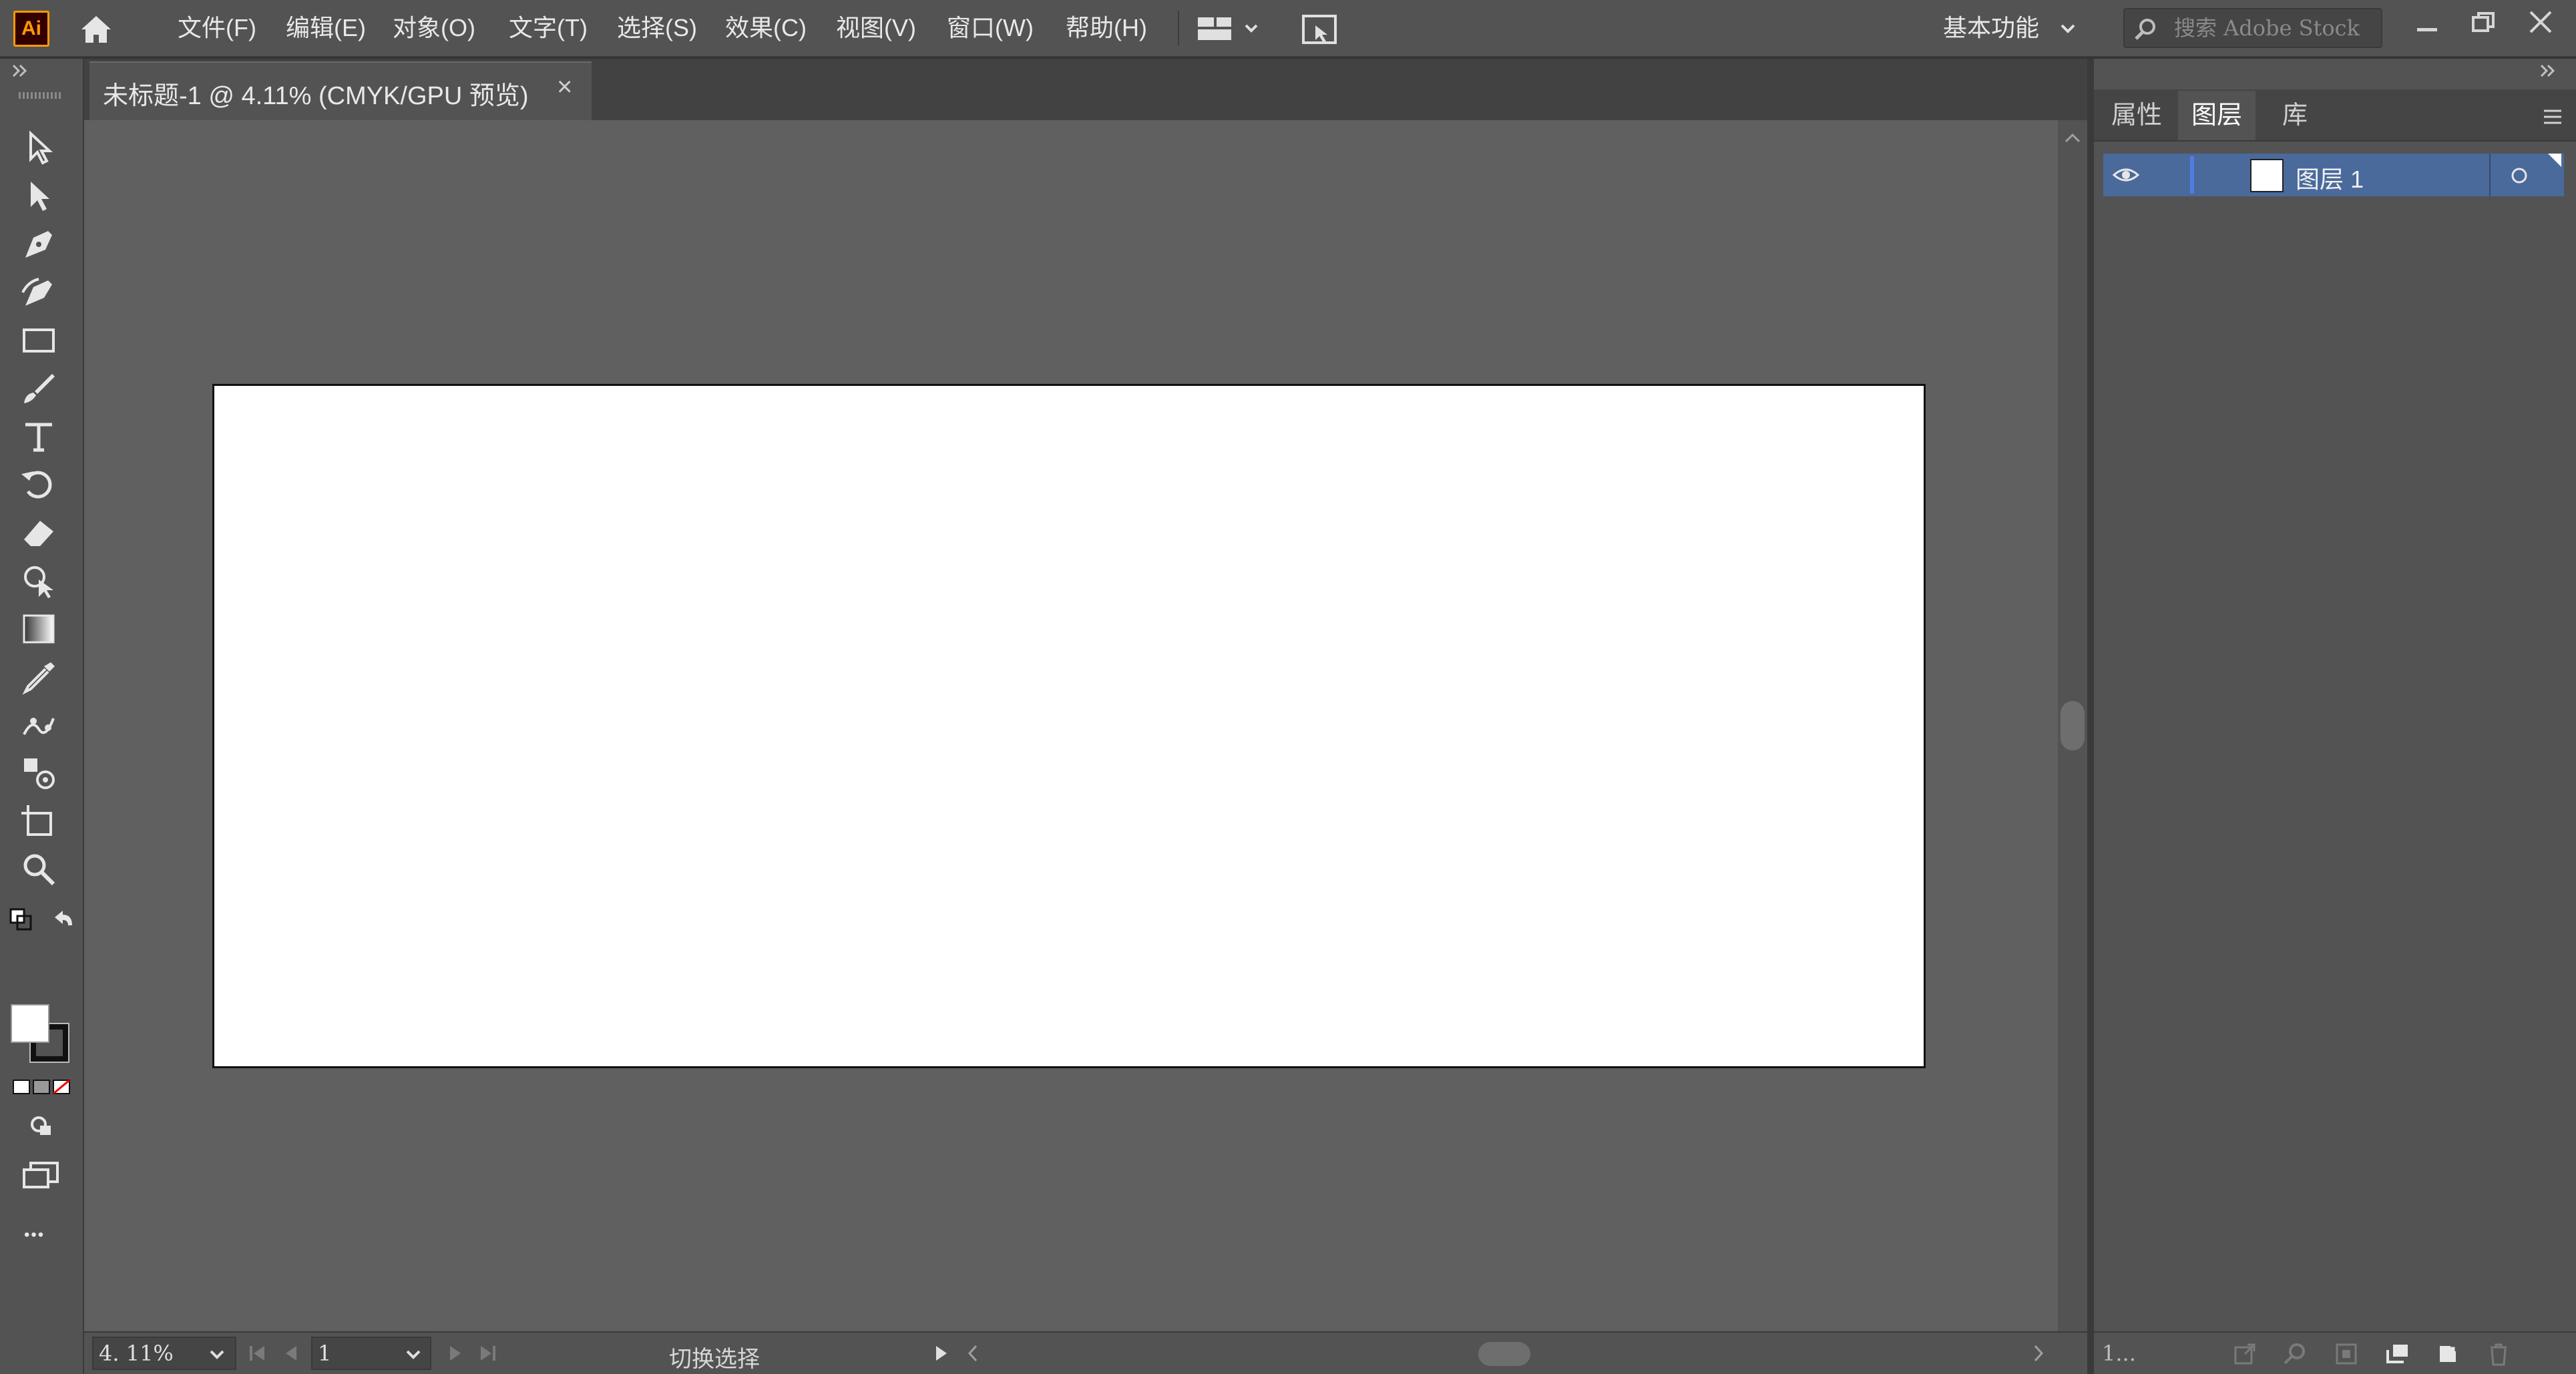  What do you see at coordinates (657, 28) in the screenshot?
I see `menu-select: 选择(S)` at bounding box center [657, 28].